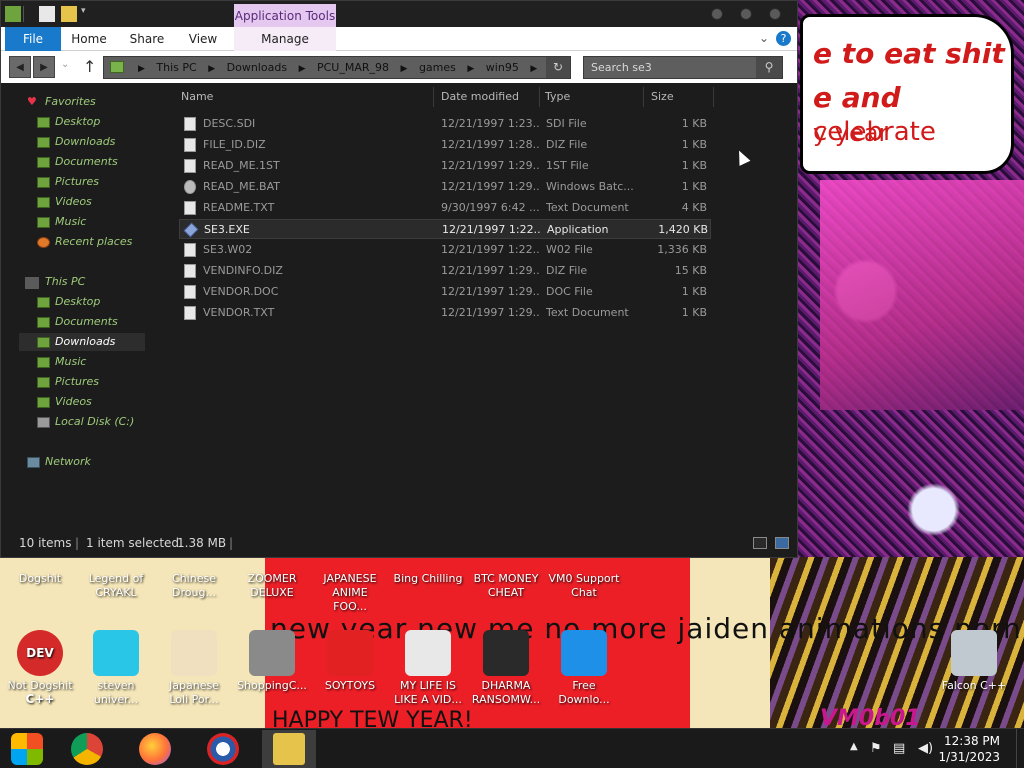 The image size is (1024, 768). Describe the element at coordinates (76, 342) in the screenshot. I see `sidebar-item-pc-downloads: Downloads` at that location.